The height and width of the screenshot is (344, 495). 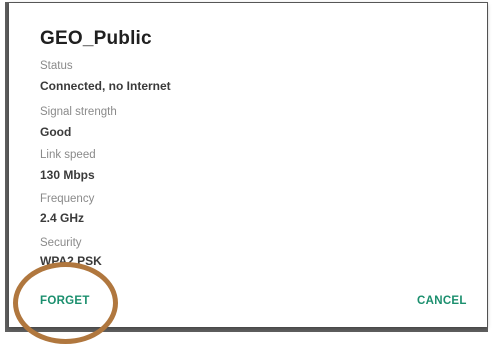 What do you see at coordinates (56, 66) in the screenshot?
I see `status-label: Status` at bounding box center [56, 66].